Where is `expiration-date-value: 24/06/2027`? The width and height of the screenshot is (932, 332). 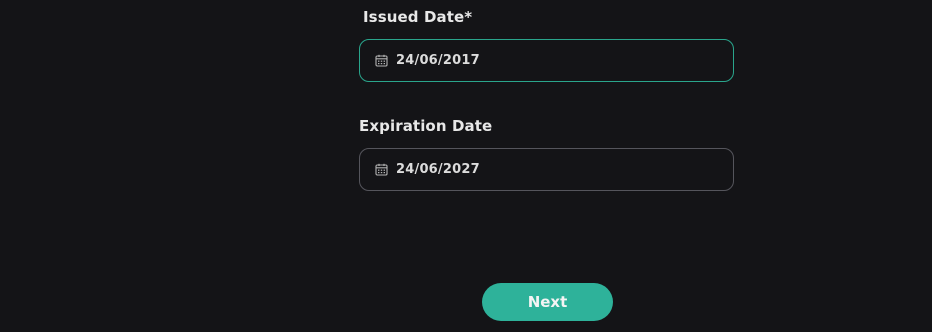 expiration-date-value: 24/06/2027 is located at coordinates (438, 169).